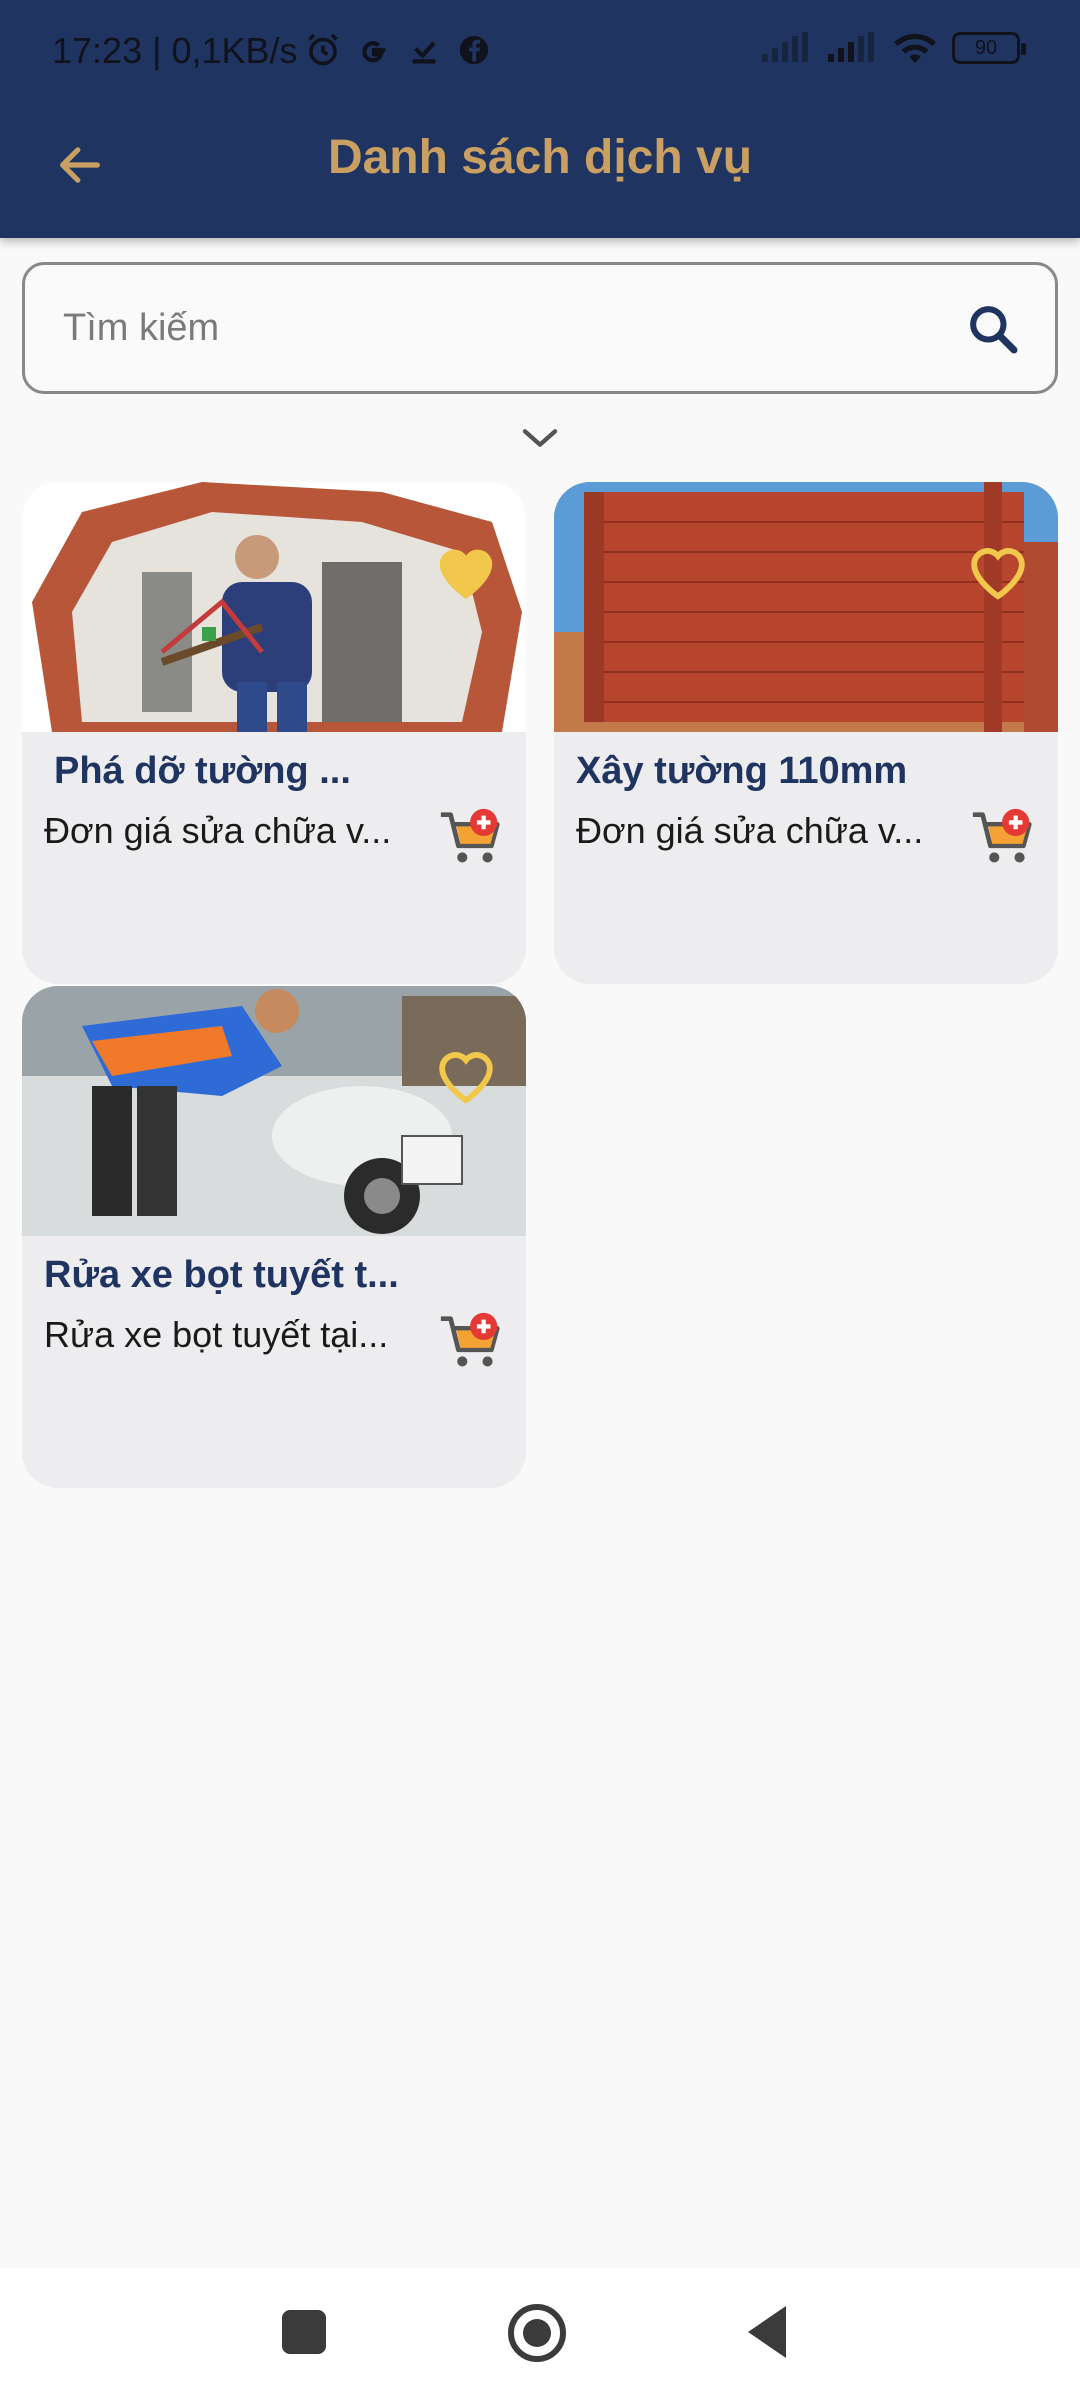 This screenshot has width=1080, height=2400. What do you see at coordinates (323, 49) in the screenshot?
I see `alarm-icon` at bounding box center [323, 49].